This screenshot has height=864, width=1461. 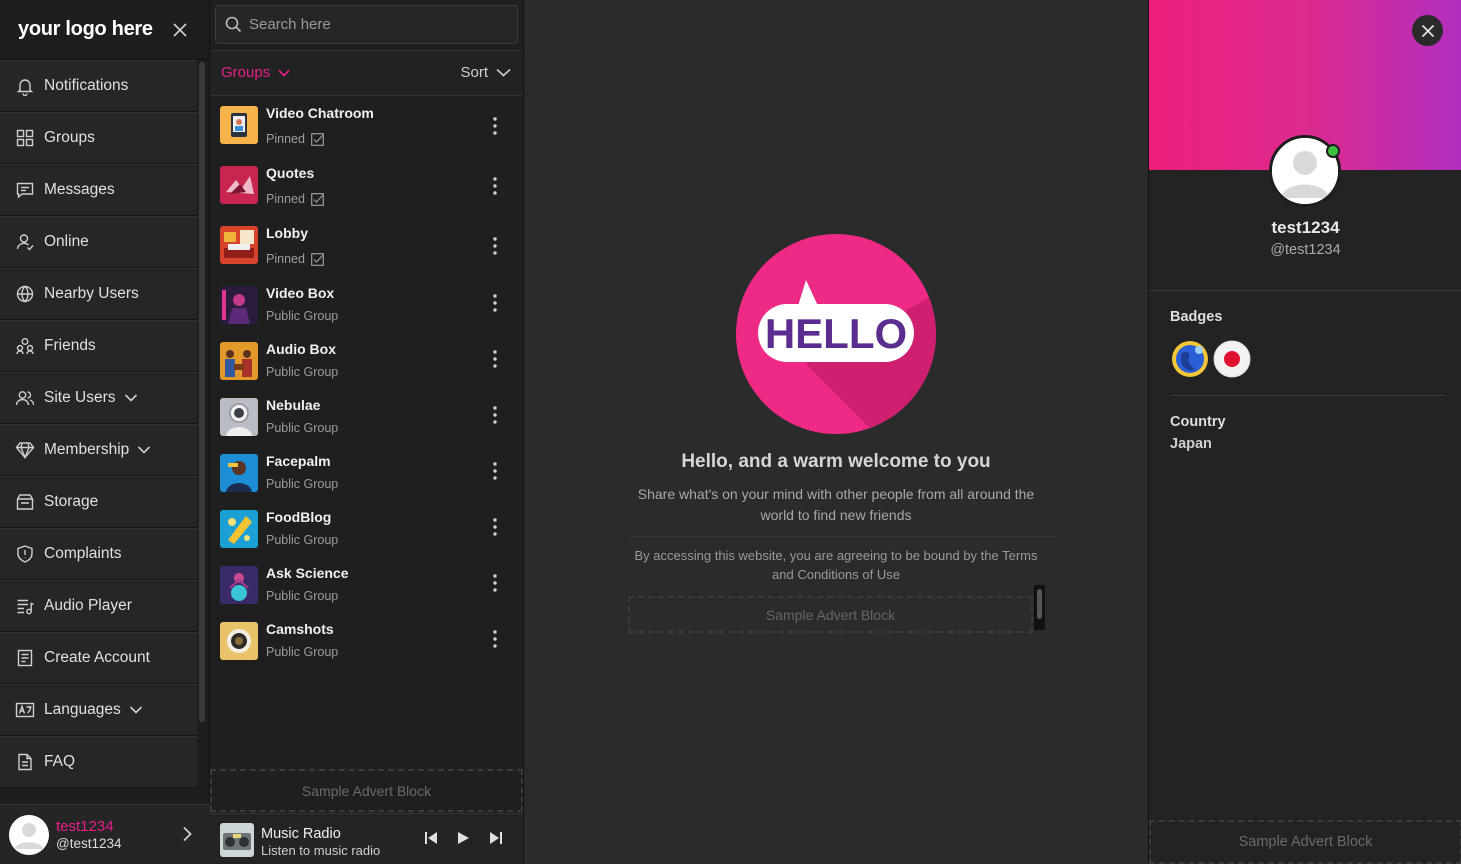 I want to click on form-icon, so click(x=25, y=658).